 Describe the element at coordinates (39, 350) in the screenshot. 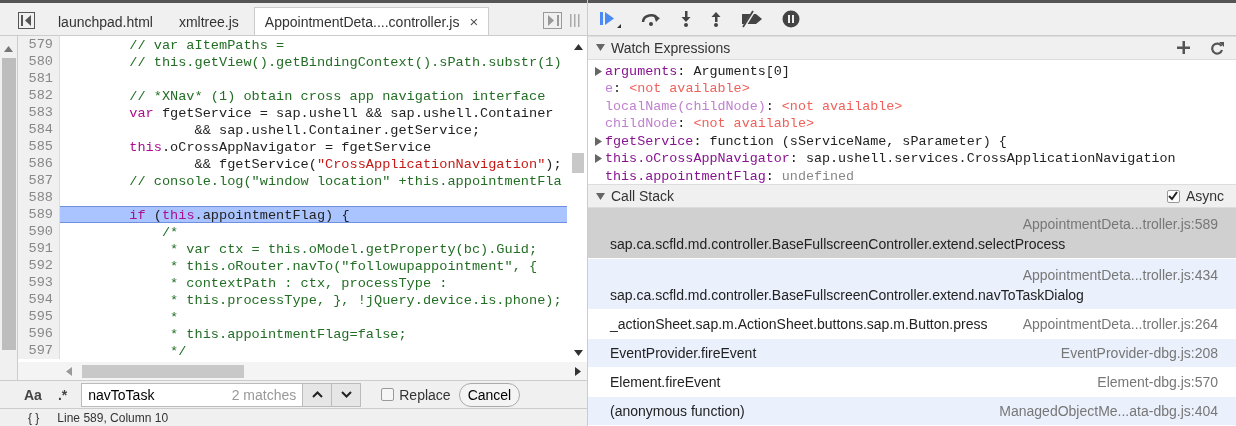

I see `line-number: 597` at that location.